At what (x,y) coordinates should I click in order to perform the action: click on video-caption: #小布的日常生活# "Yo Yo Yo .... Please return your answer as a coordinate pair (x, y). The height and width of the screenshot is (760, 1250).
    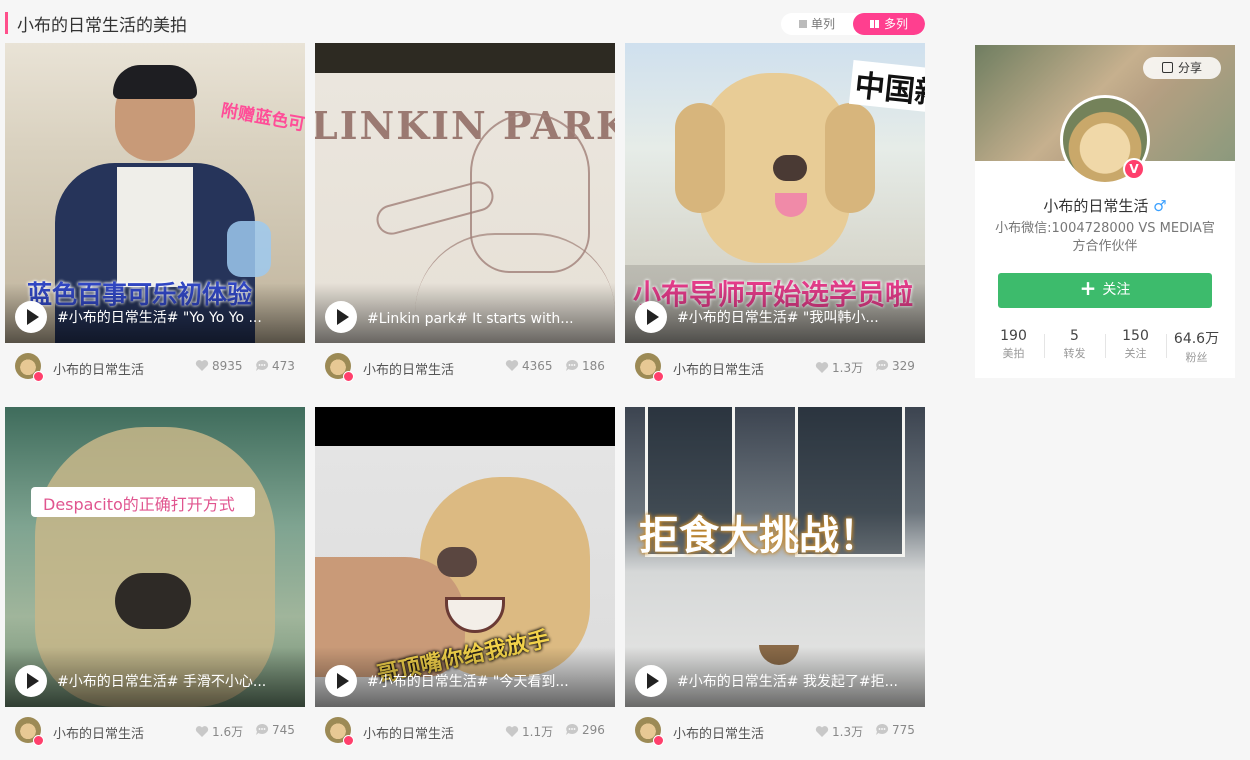
    Looking at the image, I should click on (177, 317).